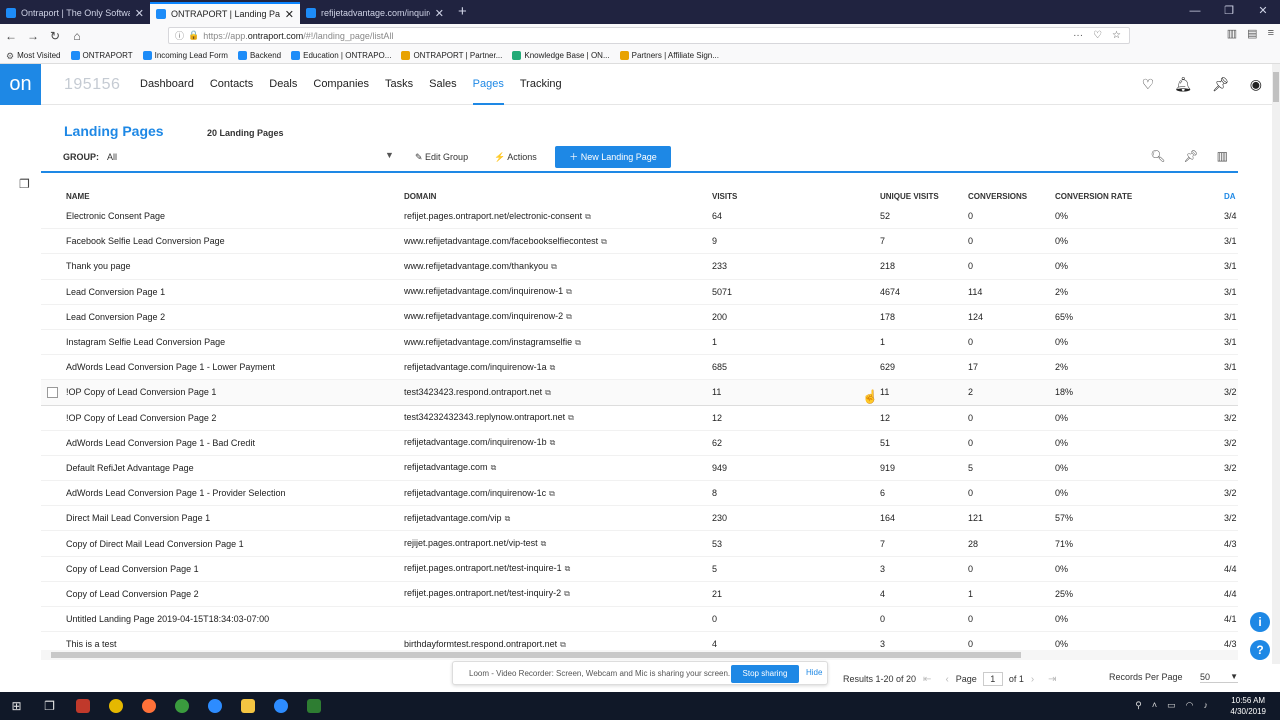  I want to click on nav-contacts: Contacts, so click(231, 84).